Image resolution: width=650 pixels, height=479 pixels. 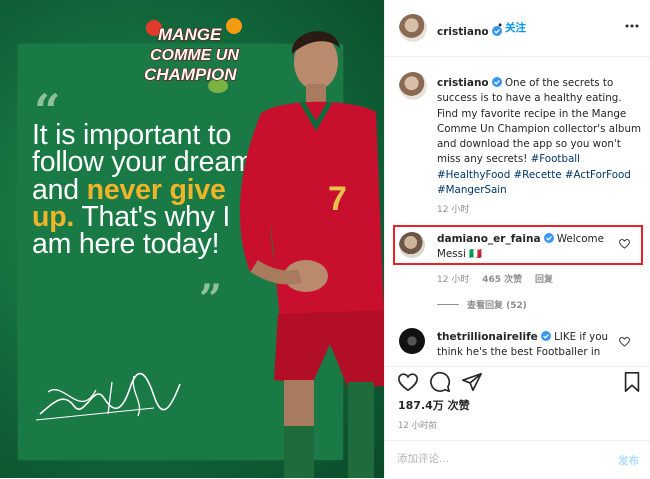 What do you see at coordinates (598, 175) in the screenshot?
I see `hashtag-actforfood: #ActForFood` at bounding box center [598, 175].